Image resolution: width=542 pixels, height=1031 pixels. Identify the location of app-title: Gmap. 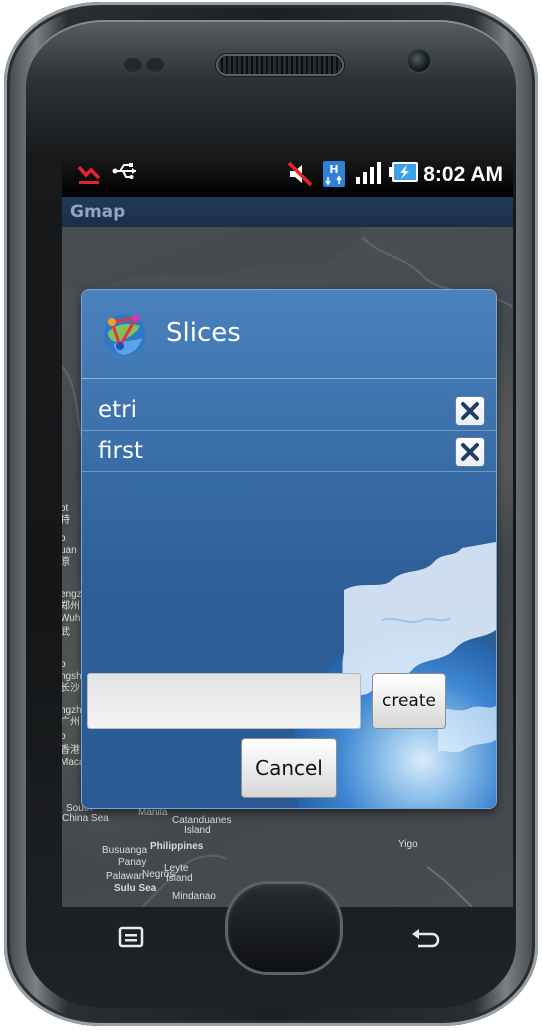
(98, 212).